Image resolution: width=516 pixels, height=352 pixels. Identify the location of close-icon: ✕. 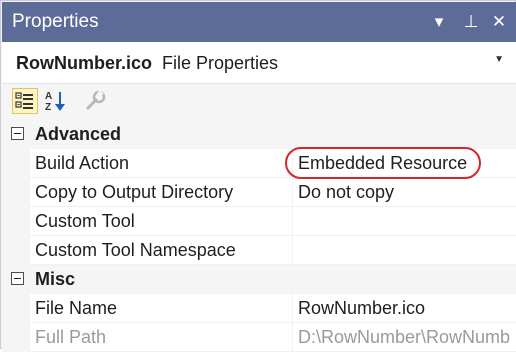
(499, 22).